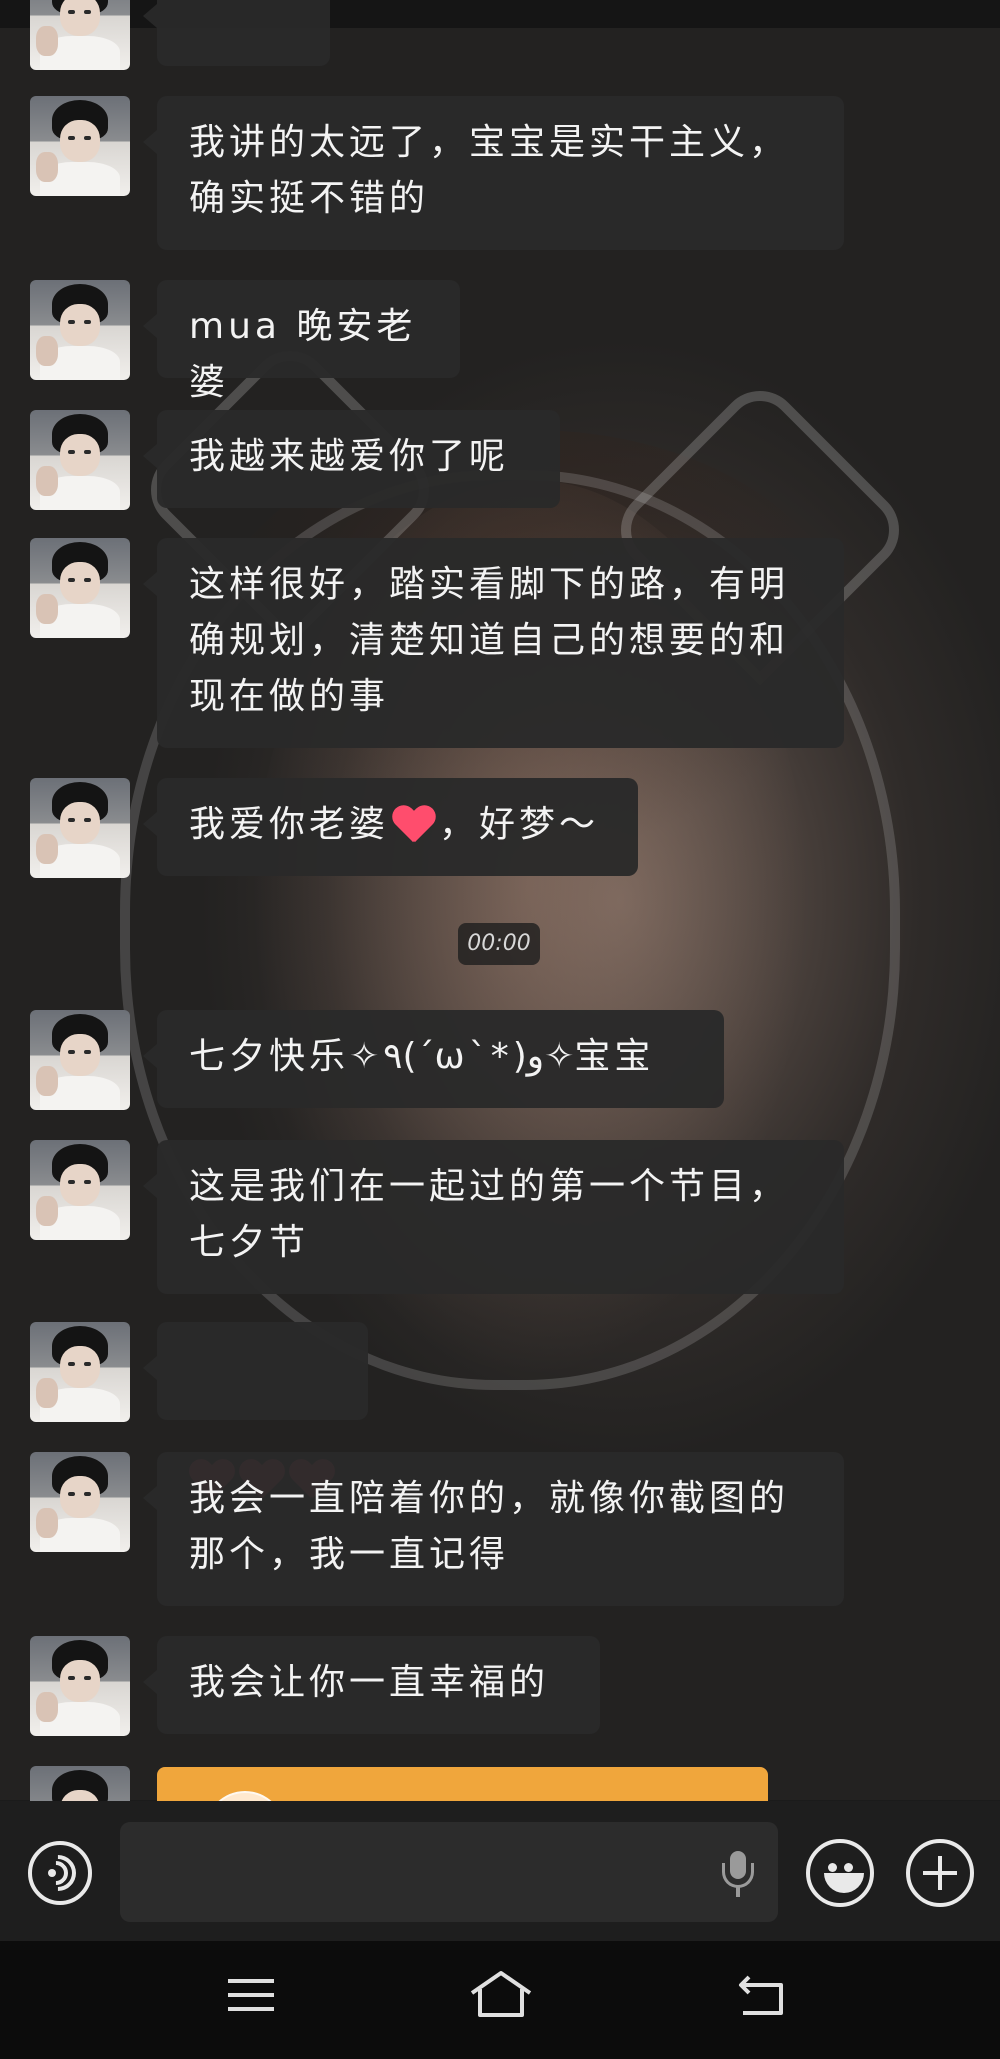 This screenshot has width=1000, height=2059. What do you see at coordinates (251, 1995) in the screenshot?
I see `menu-icon` at bounding box center [251, 1995].